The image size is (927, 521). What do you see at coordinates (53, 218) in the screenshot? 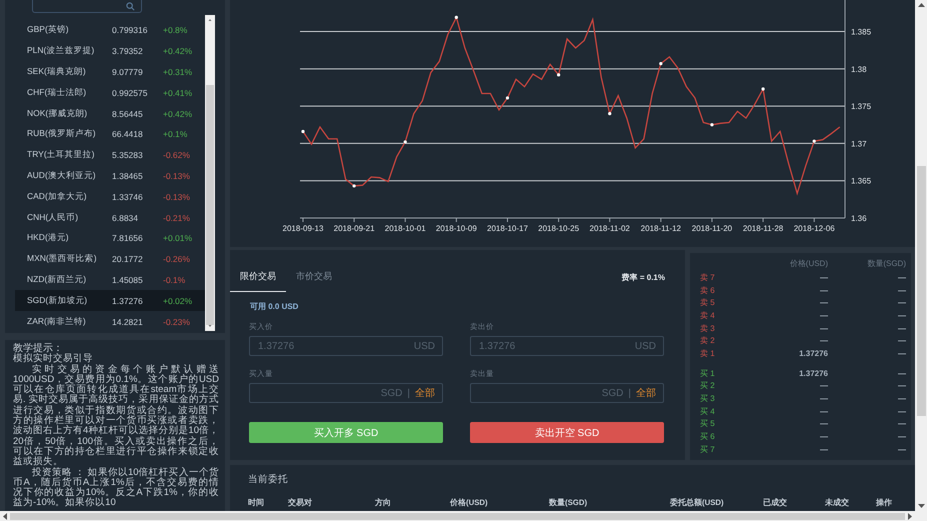
I see `currency-name: CNH(人民币)` at bounding box center [53, 218].